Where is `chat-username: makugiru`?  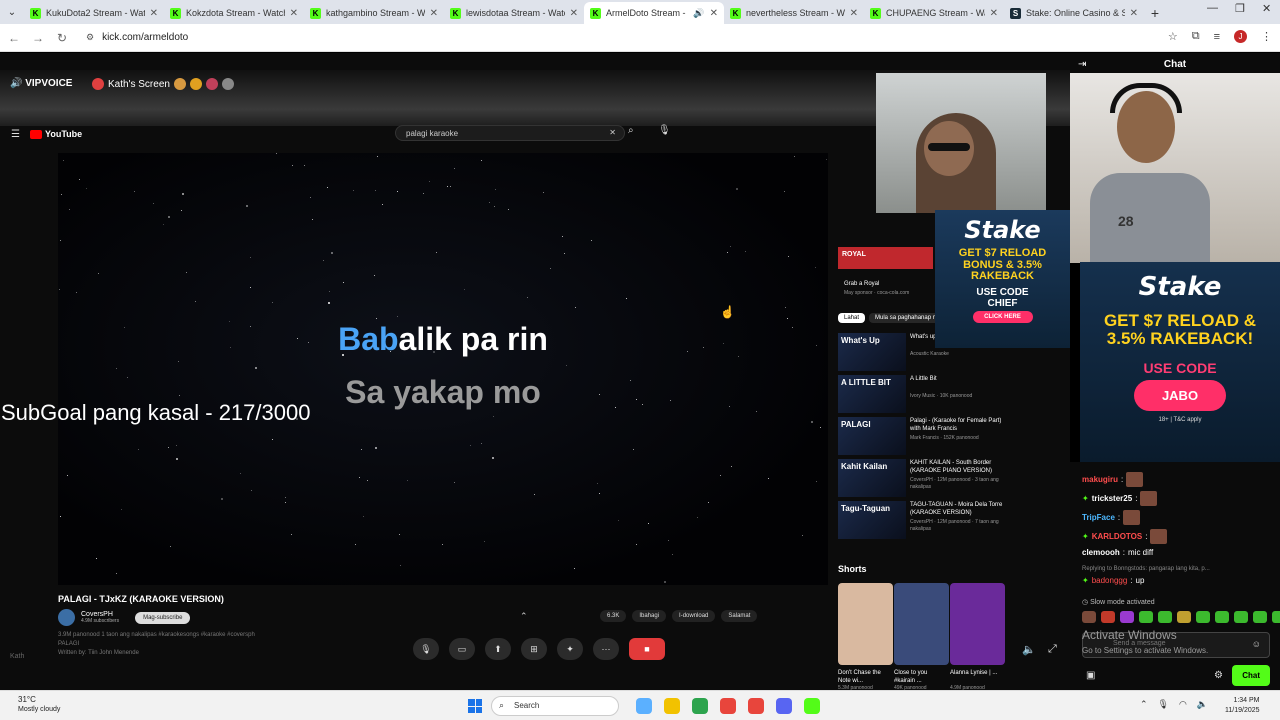 chat-username: makugiru is located at coordinates (1100, 479).